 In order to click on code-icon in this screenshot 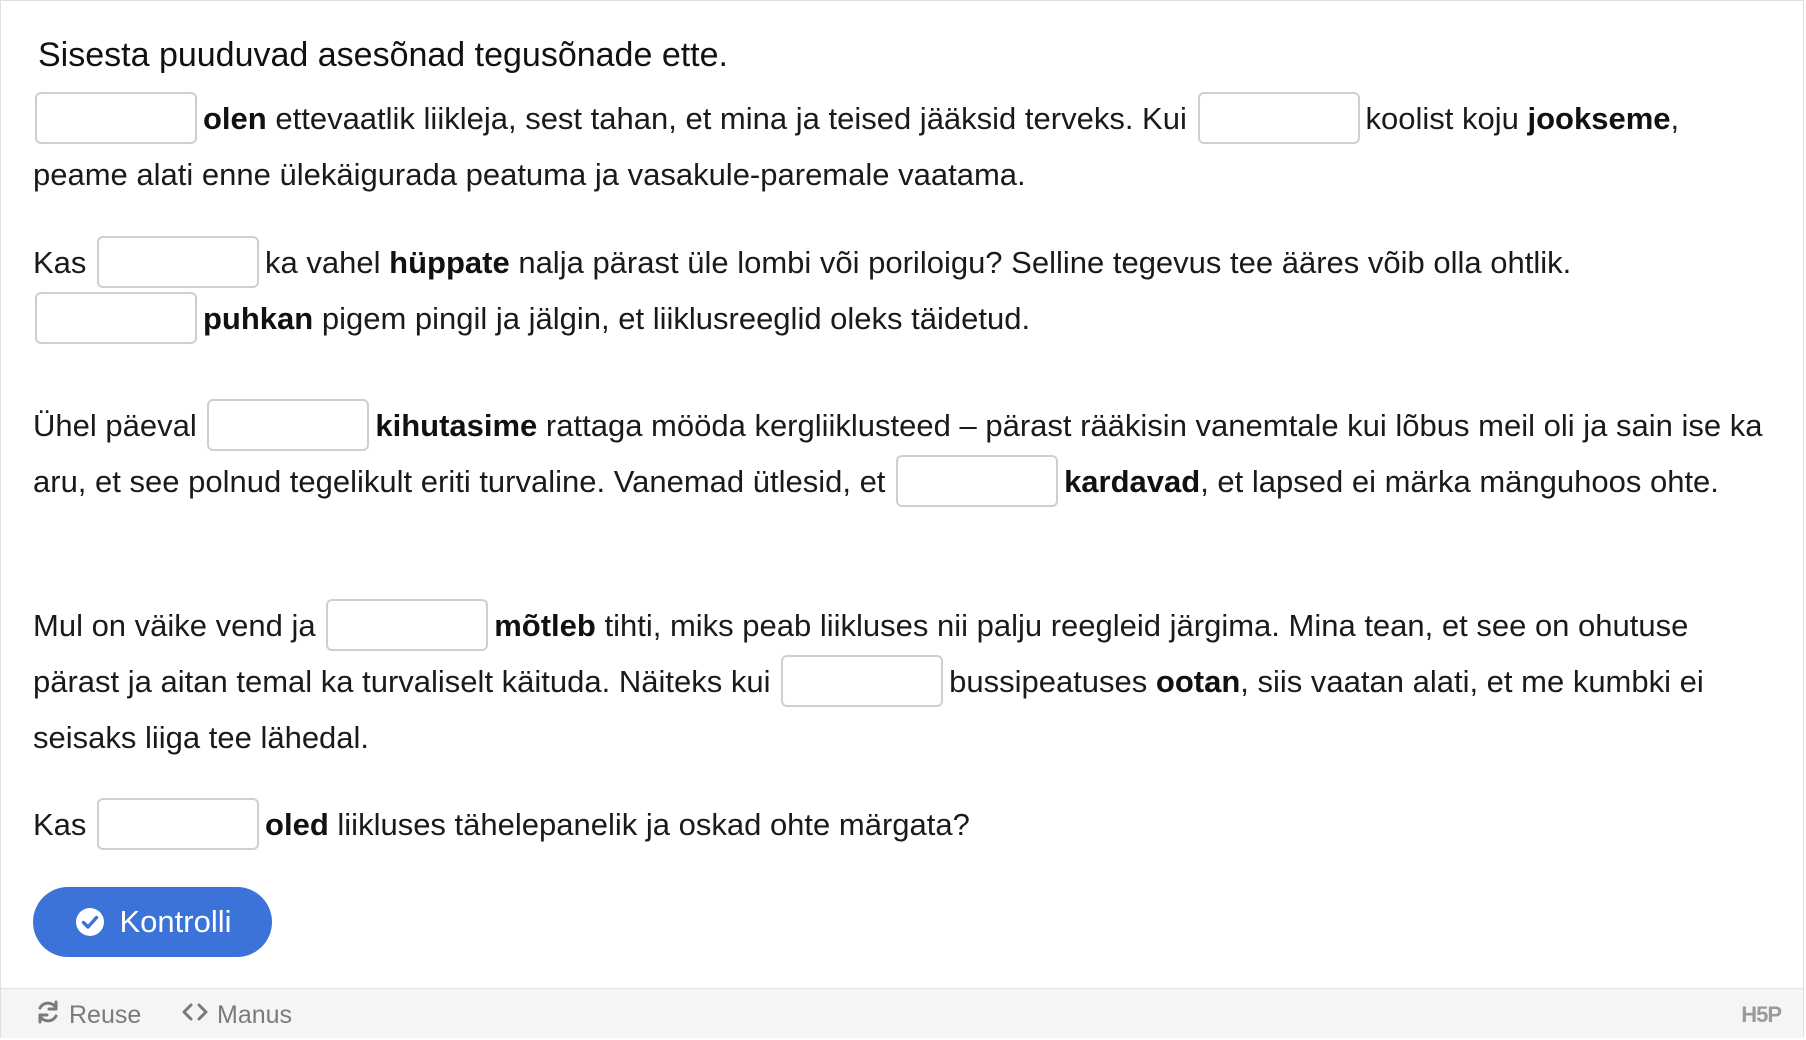, I will do `click(199, 1015)`.